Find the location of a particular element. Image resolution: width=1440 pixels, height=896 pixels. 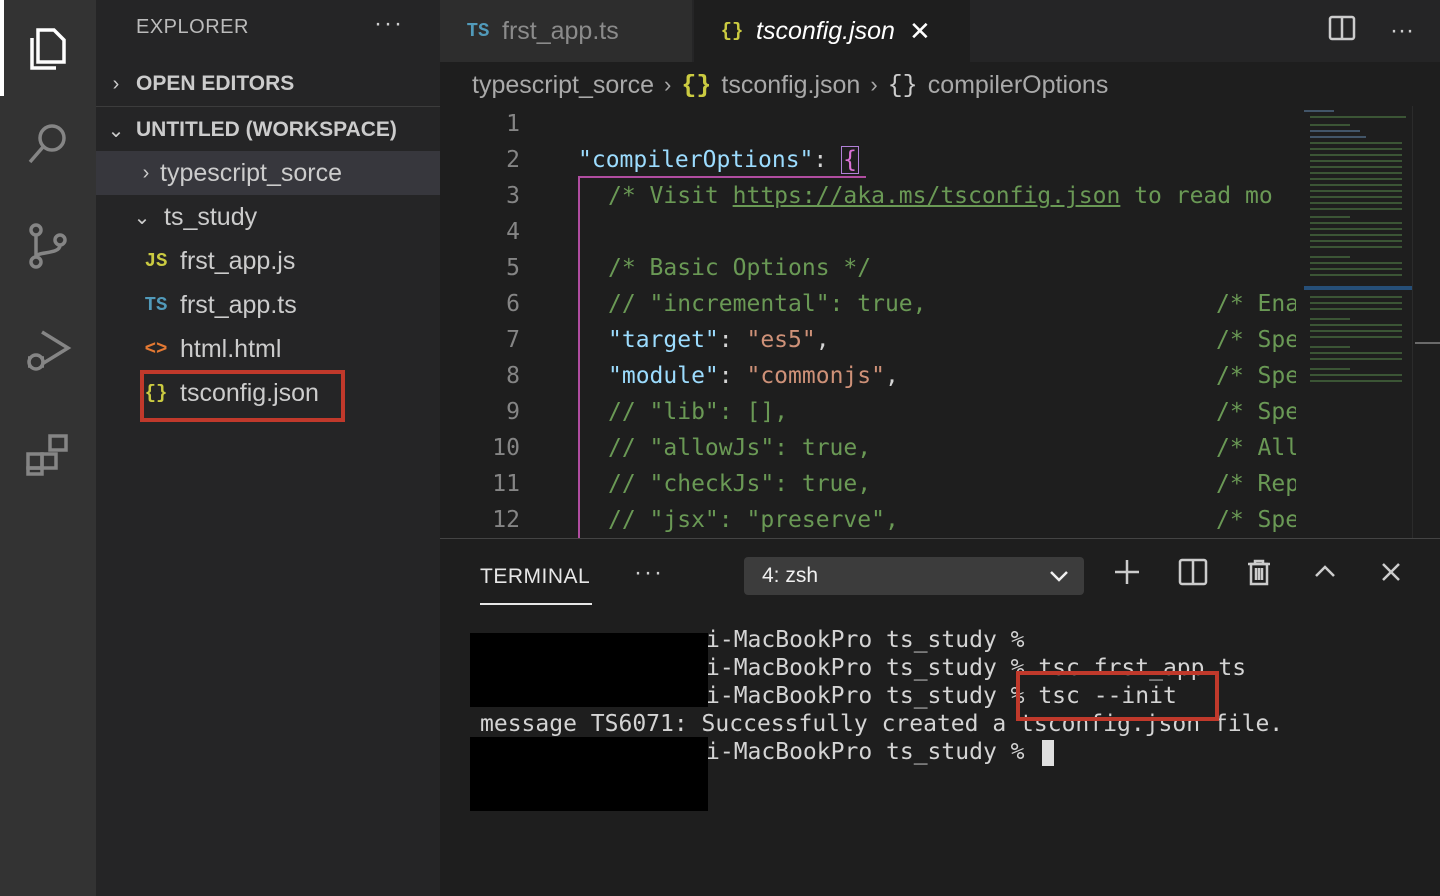

line-number: 7 is located at coordinates (513, 340).